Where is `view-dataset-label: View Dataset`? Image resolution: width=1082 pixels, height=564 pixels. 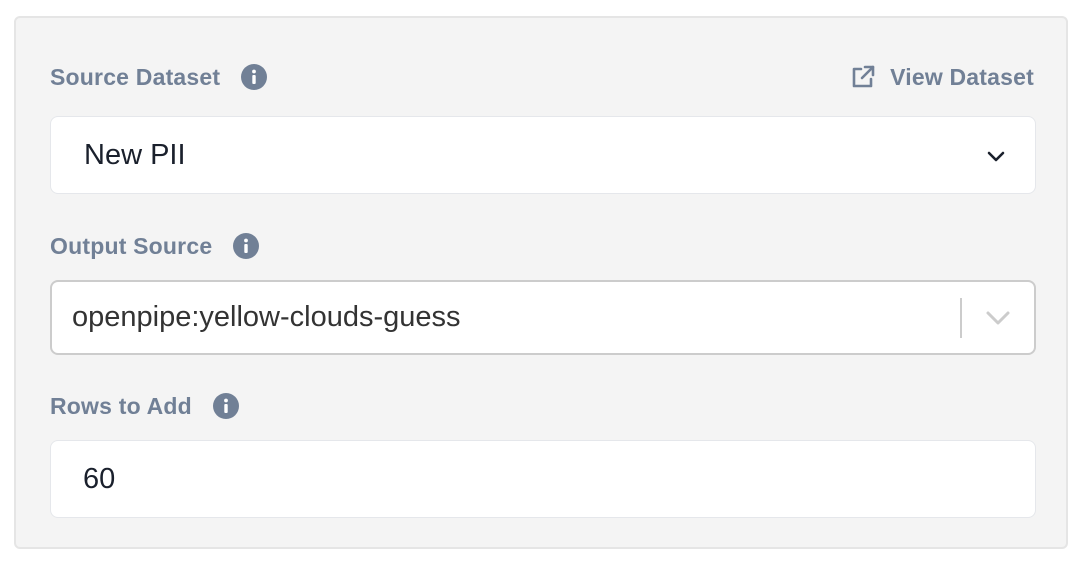
view-dataset-label: View Dataset is located at coordinates (962, 76).